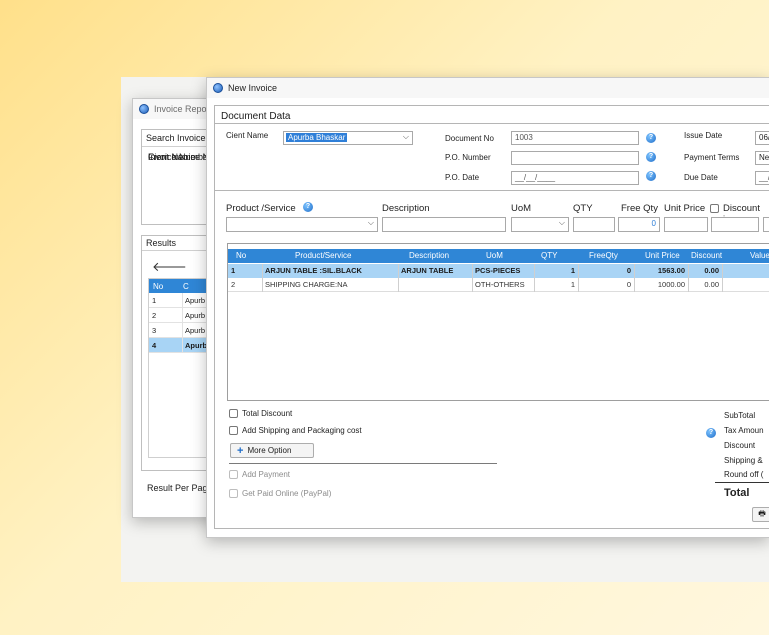 This screenshot has height=635, width=769. I want to click on free-qty-input: 0, so click(639, 224).